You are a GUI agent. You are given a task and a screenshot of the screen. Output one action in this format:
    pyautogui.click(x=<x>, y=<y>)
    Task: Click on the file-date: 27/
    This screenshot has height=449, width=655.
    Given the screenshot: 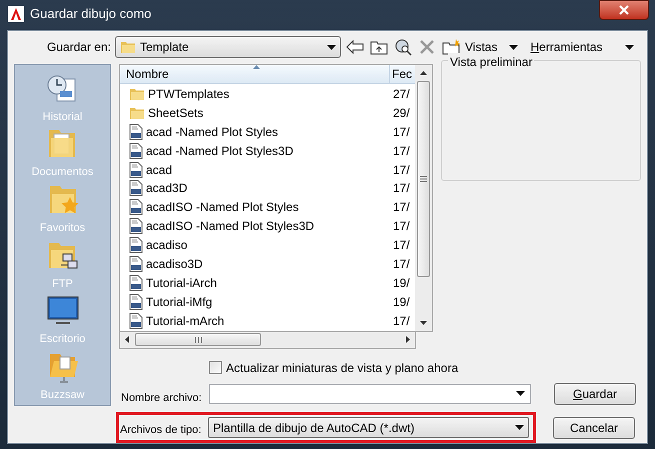 What is the action you would take?
    pyautogui.click(x=401, y=94)
    